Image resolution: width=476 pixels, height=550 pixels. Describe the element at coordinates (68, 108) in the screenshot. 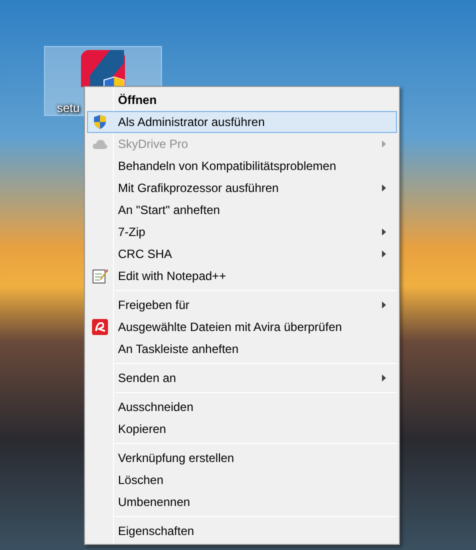

I see `icon-label: setu` at that location.